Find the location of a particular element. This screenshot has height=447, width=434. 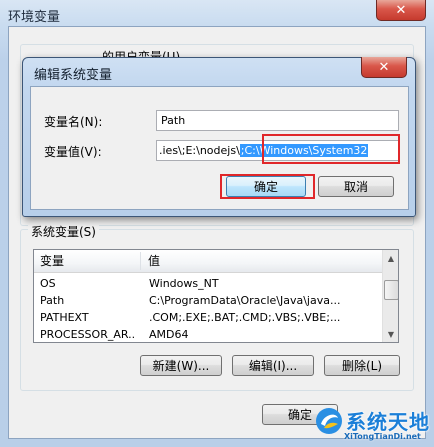

table-row: OS Windows_NT is located at coordinates (208, 283).